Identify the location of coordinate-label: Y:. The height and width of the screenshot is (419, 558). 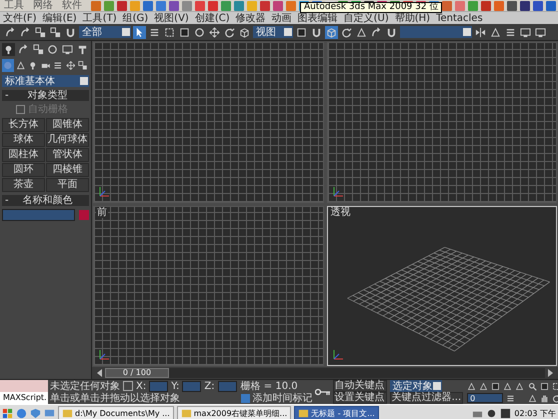
(175, 386).